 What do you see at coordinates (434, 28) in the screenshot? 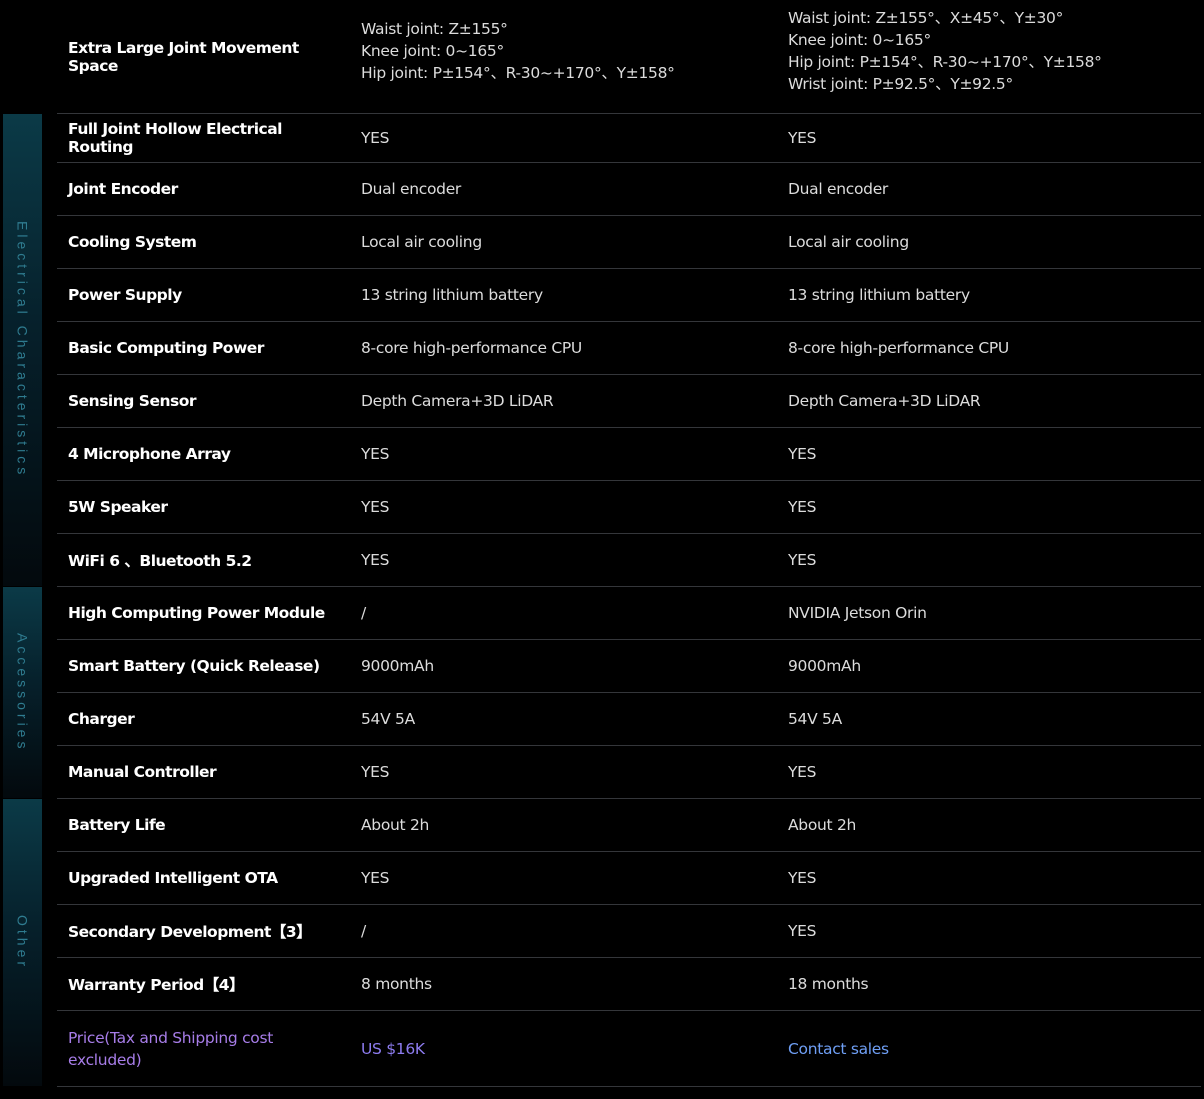
I see `joint-line: Waist joint: Z±155°` at bounding box center [434, 28].